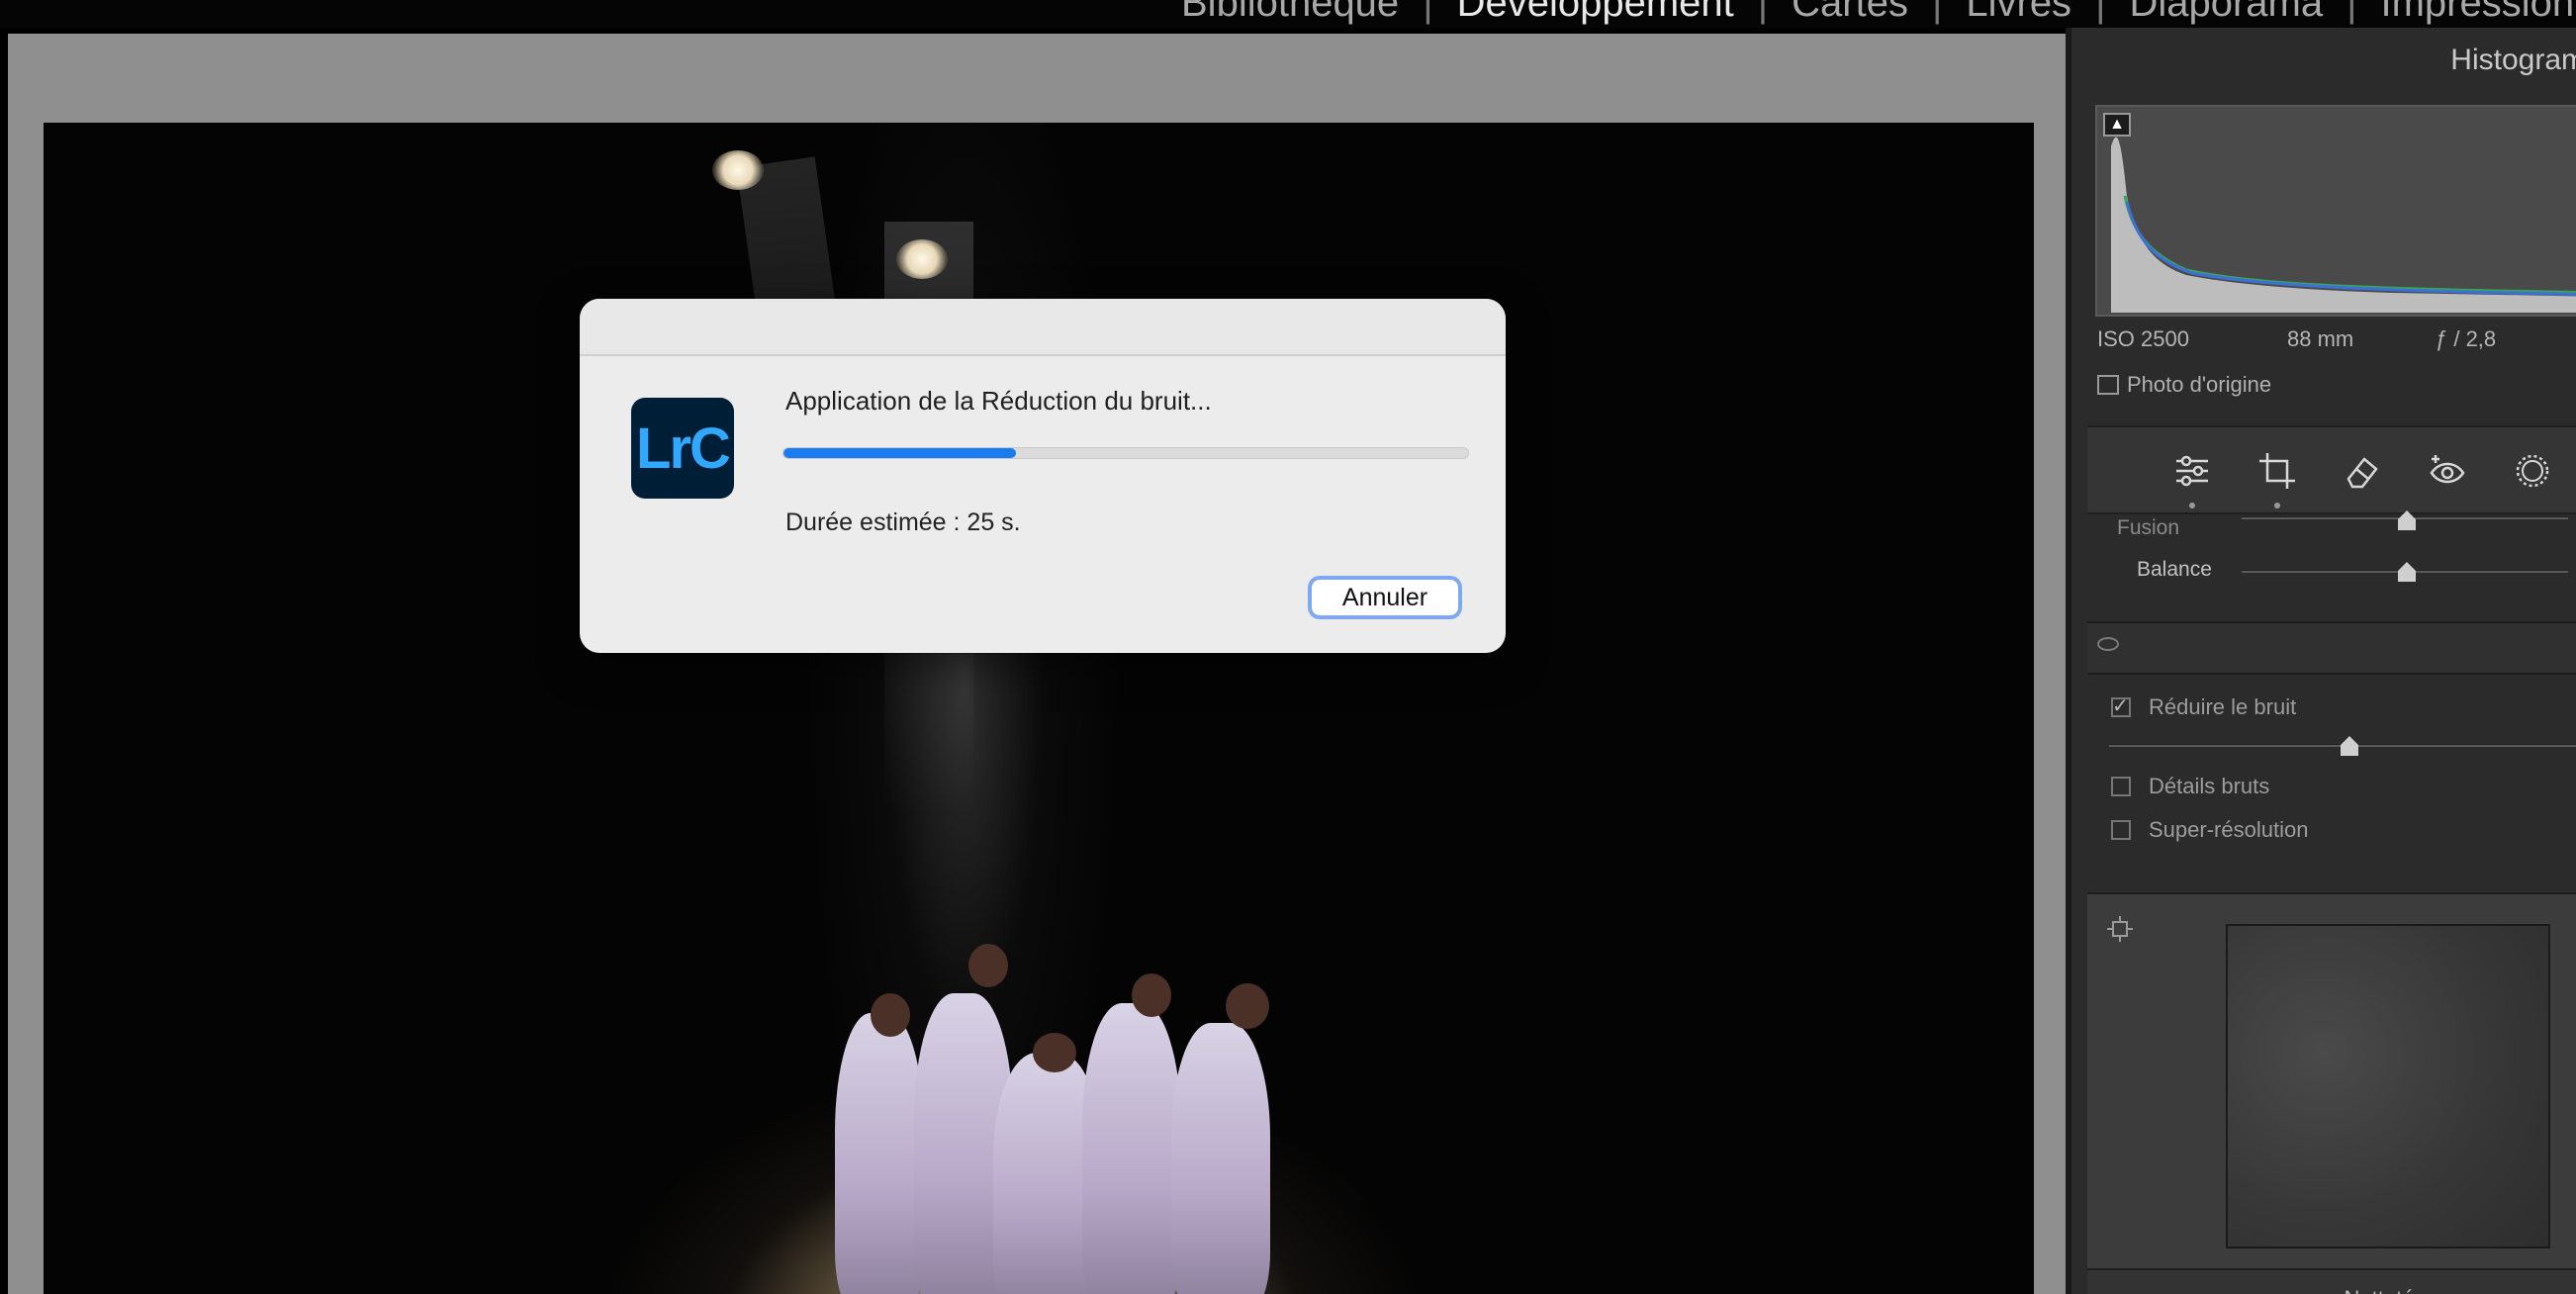 The height and width of the screenshot is (1294, 2576). What do you see at coordinates (2379, 1290) in the screenshot?
I see `sharpening-label: Netteté` at bounding box center [2379, 1290].